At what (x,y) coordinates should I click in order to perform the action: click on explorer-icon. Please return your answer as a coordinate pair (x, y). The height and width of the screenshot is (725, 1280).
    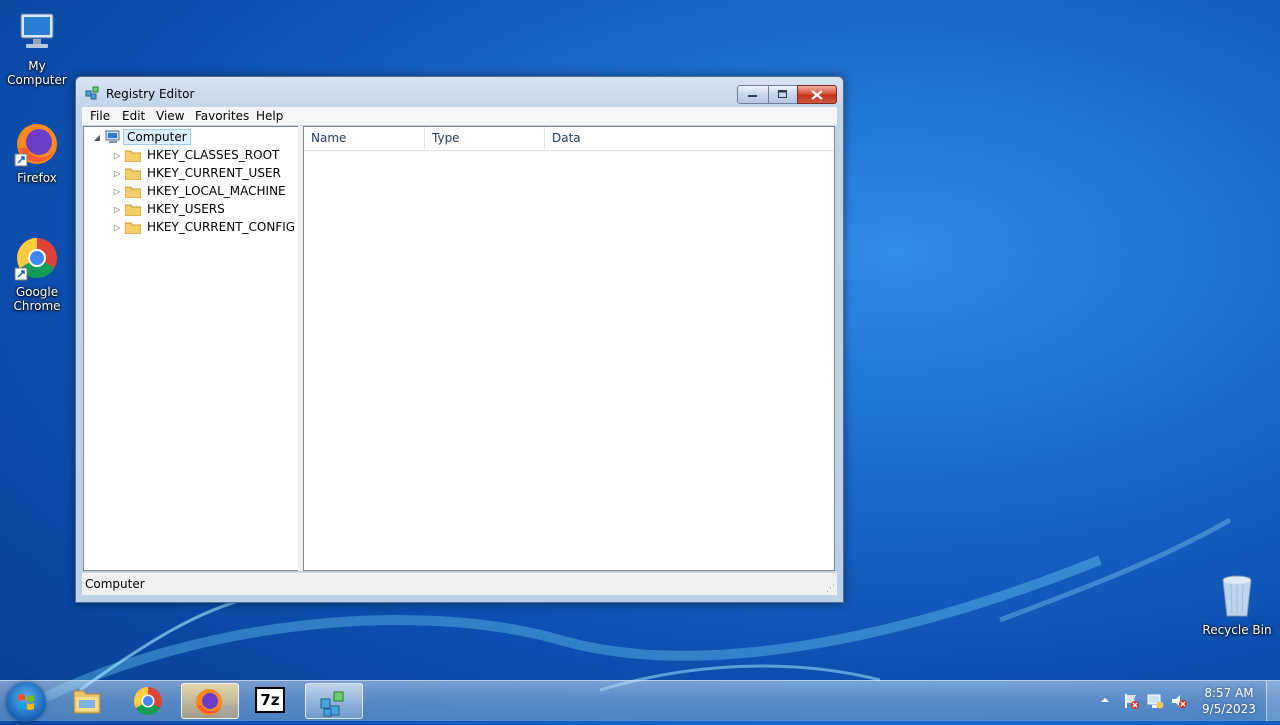
    Looking at the image, I should click on (87, 702).